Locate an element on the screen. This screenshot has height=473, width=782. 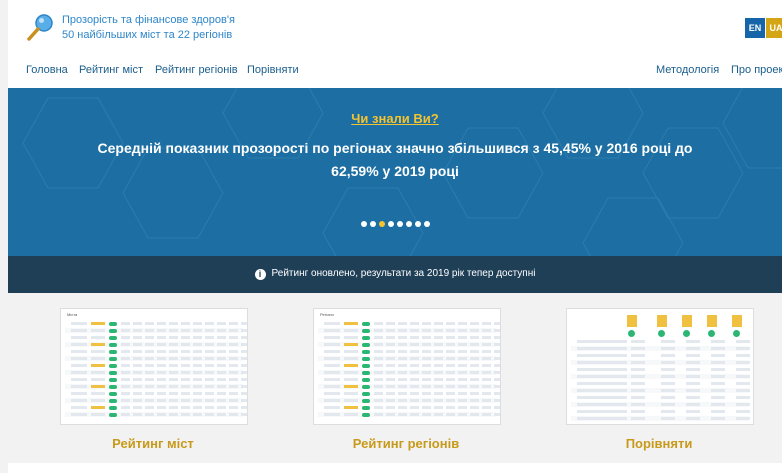
nav-methodology: Методологія is located at coordinates (687, 70).